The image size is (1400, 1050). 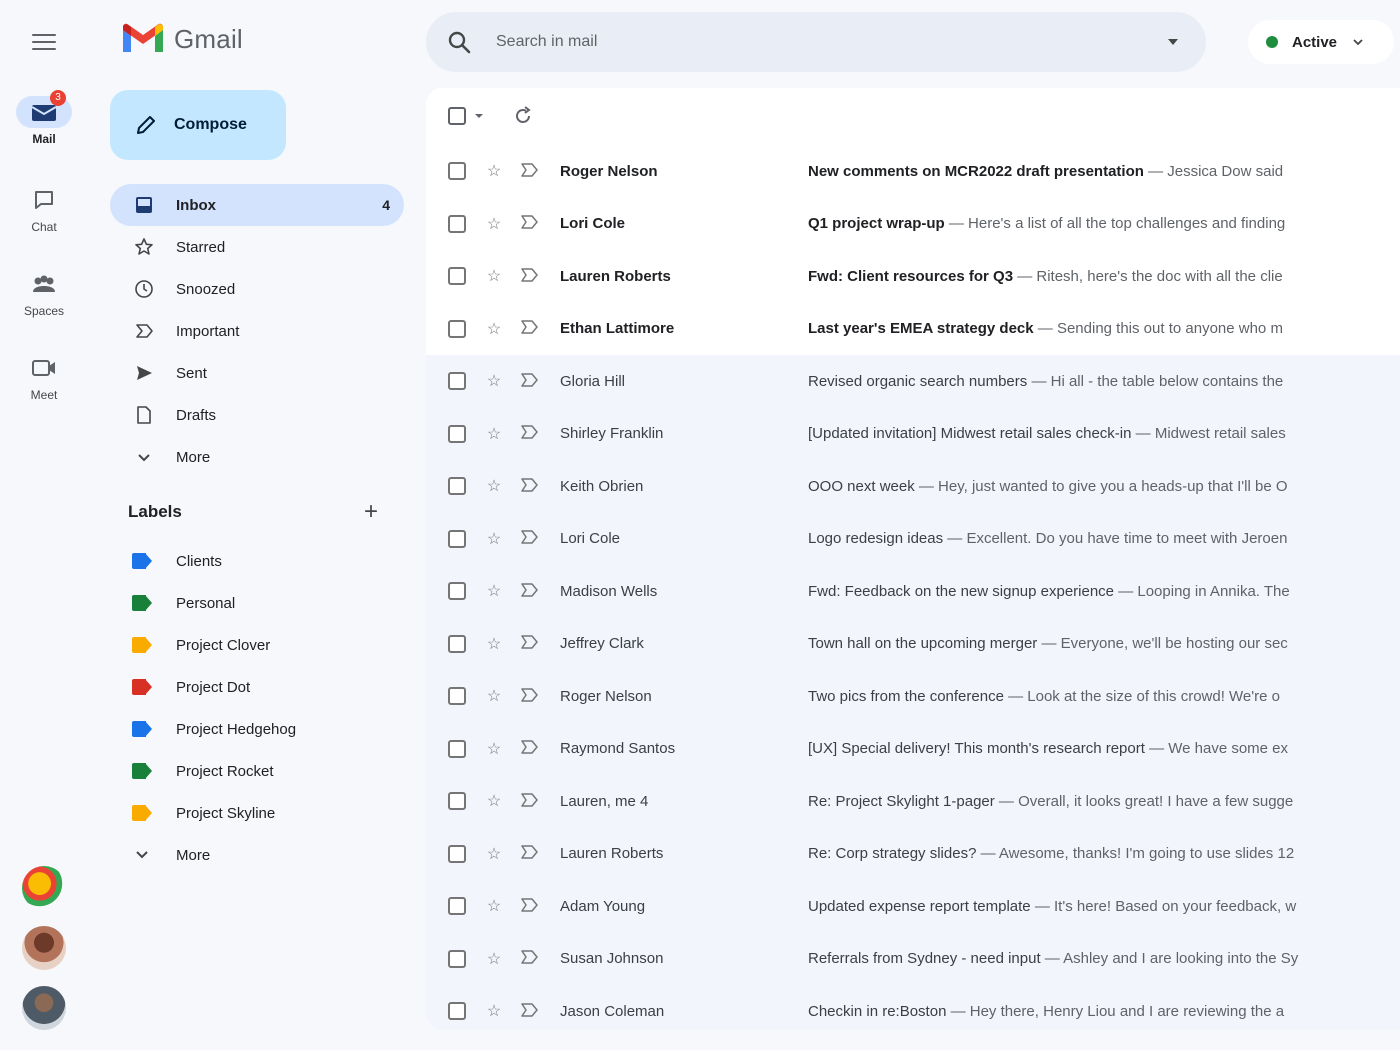 What do you see at coordinates (198, 125) in the screenshot?
I see `compose-button: Compose` at bounding box center [198, 125].